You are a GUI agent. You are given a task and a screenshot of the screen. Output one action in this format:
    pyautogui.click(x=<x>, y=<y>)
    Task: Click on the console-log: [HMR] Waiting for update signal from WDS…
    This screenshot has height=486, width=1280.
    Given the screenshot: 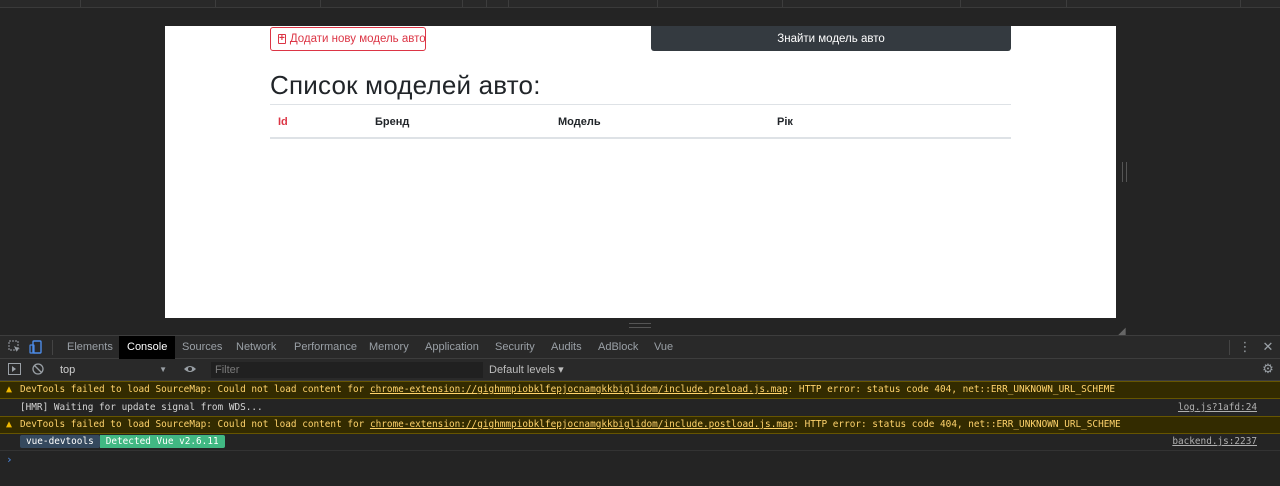 What is the action you would take?
    pyautogui.click(x=640, y=408)
    